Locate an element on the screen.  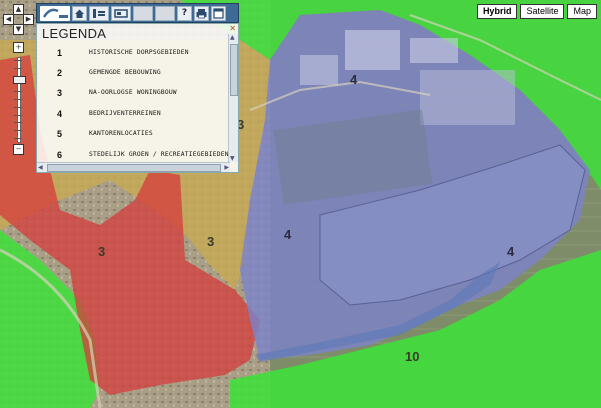
legend-horizontal-scroll-thumb is located at coordinates (134, 168).